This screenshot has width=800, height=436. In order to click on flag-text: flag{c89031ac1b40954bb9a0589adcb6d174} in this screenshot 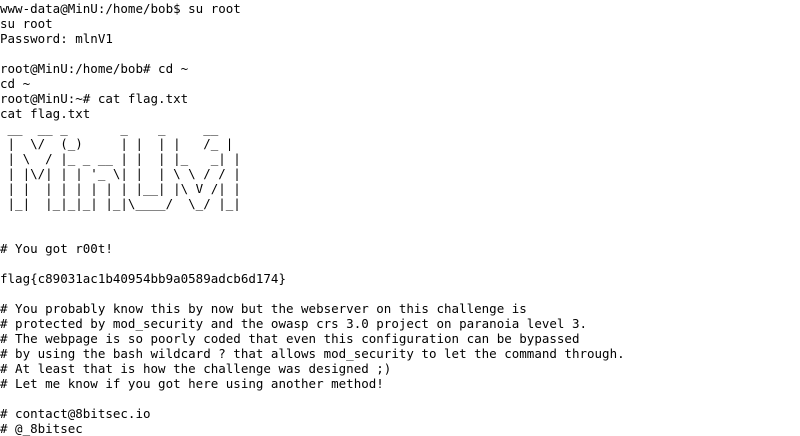, I will do `click(143, 278)`.